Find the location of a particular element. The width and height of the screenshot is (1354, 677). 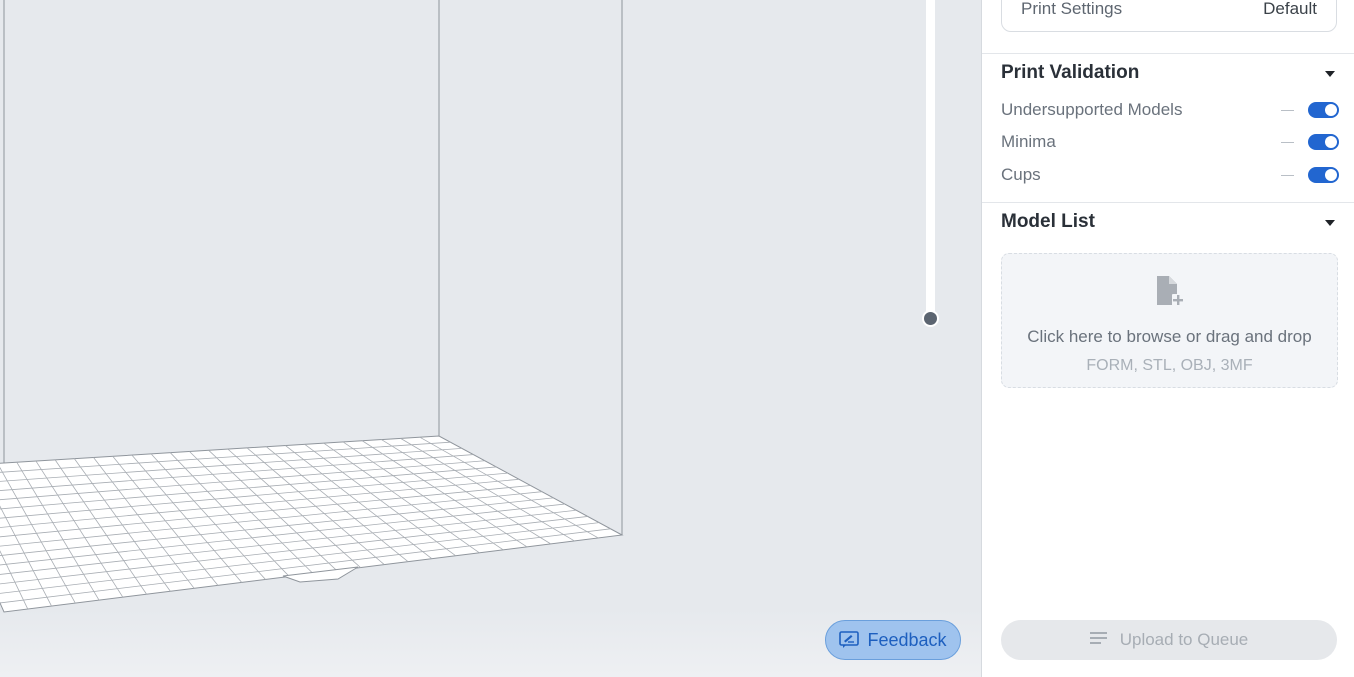

undersupported-toggle is located at coordinates (1323, 110).